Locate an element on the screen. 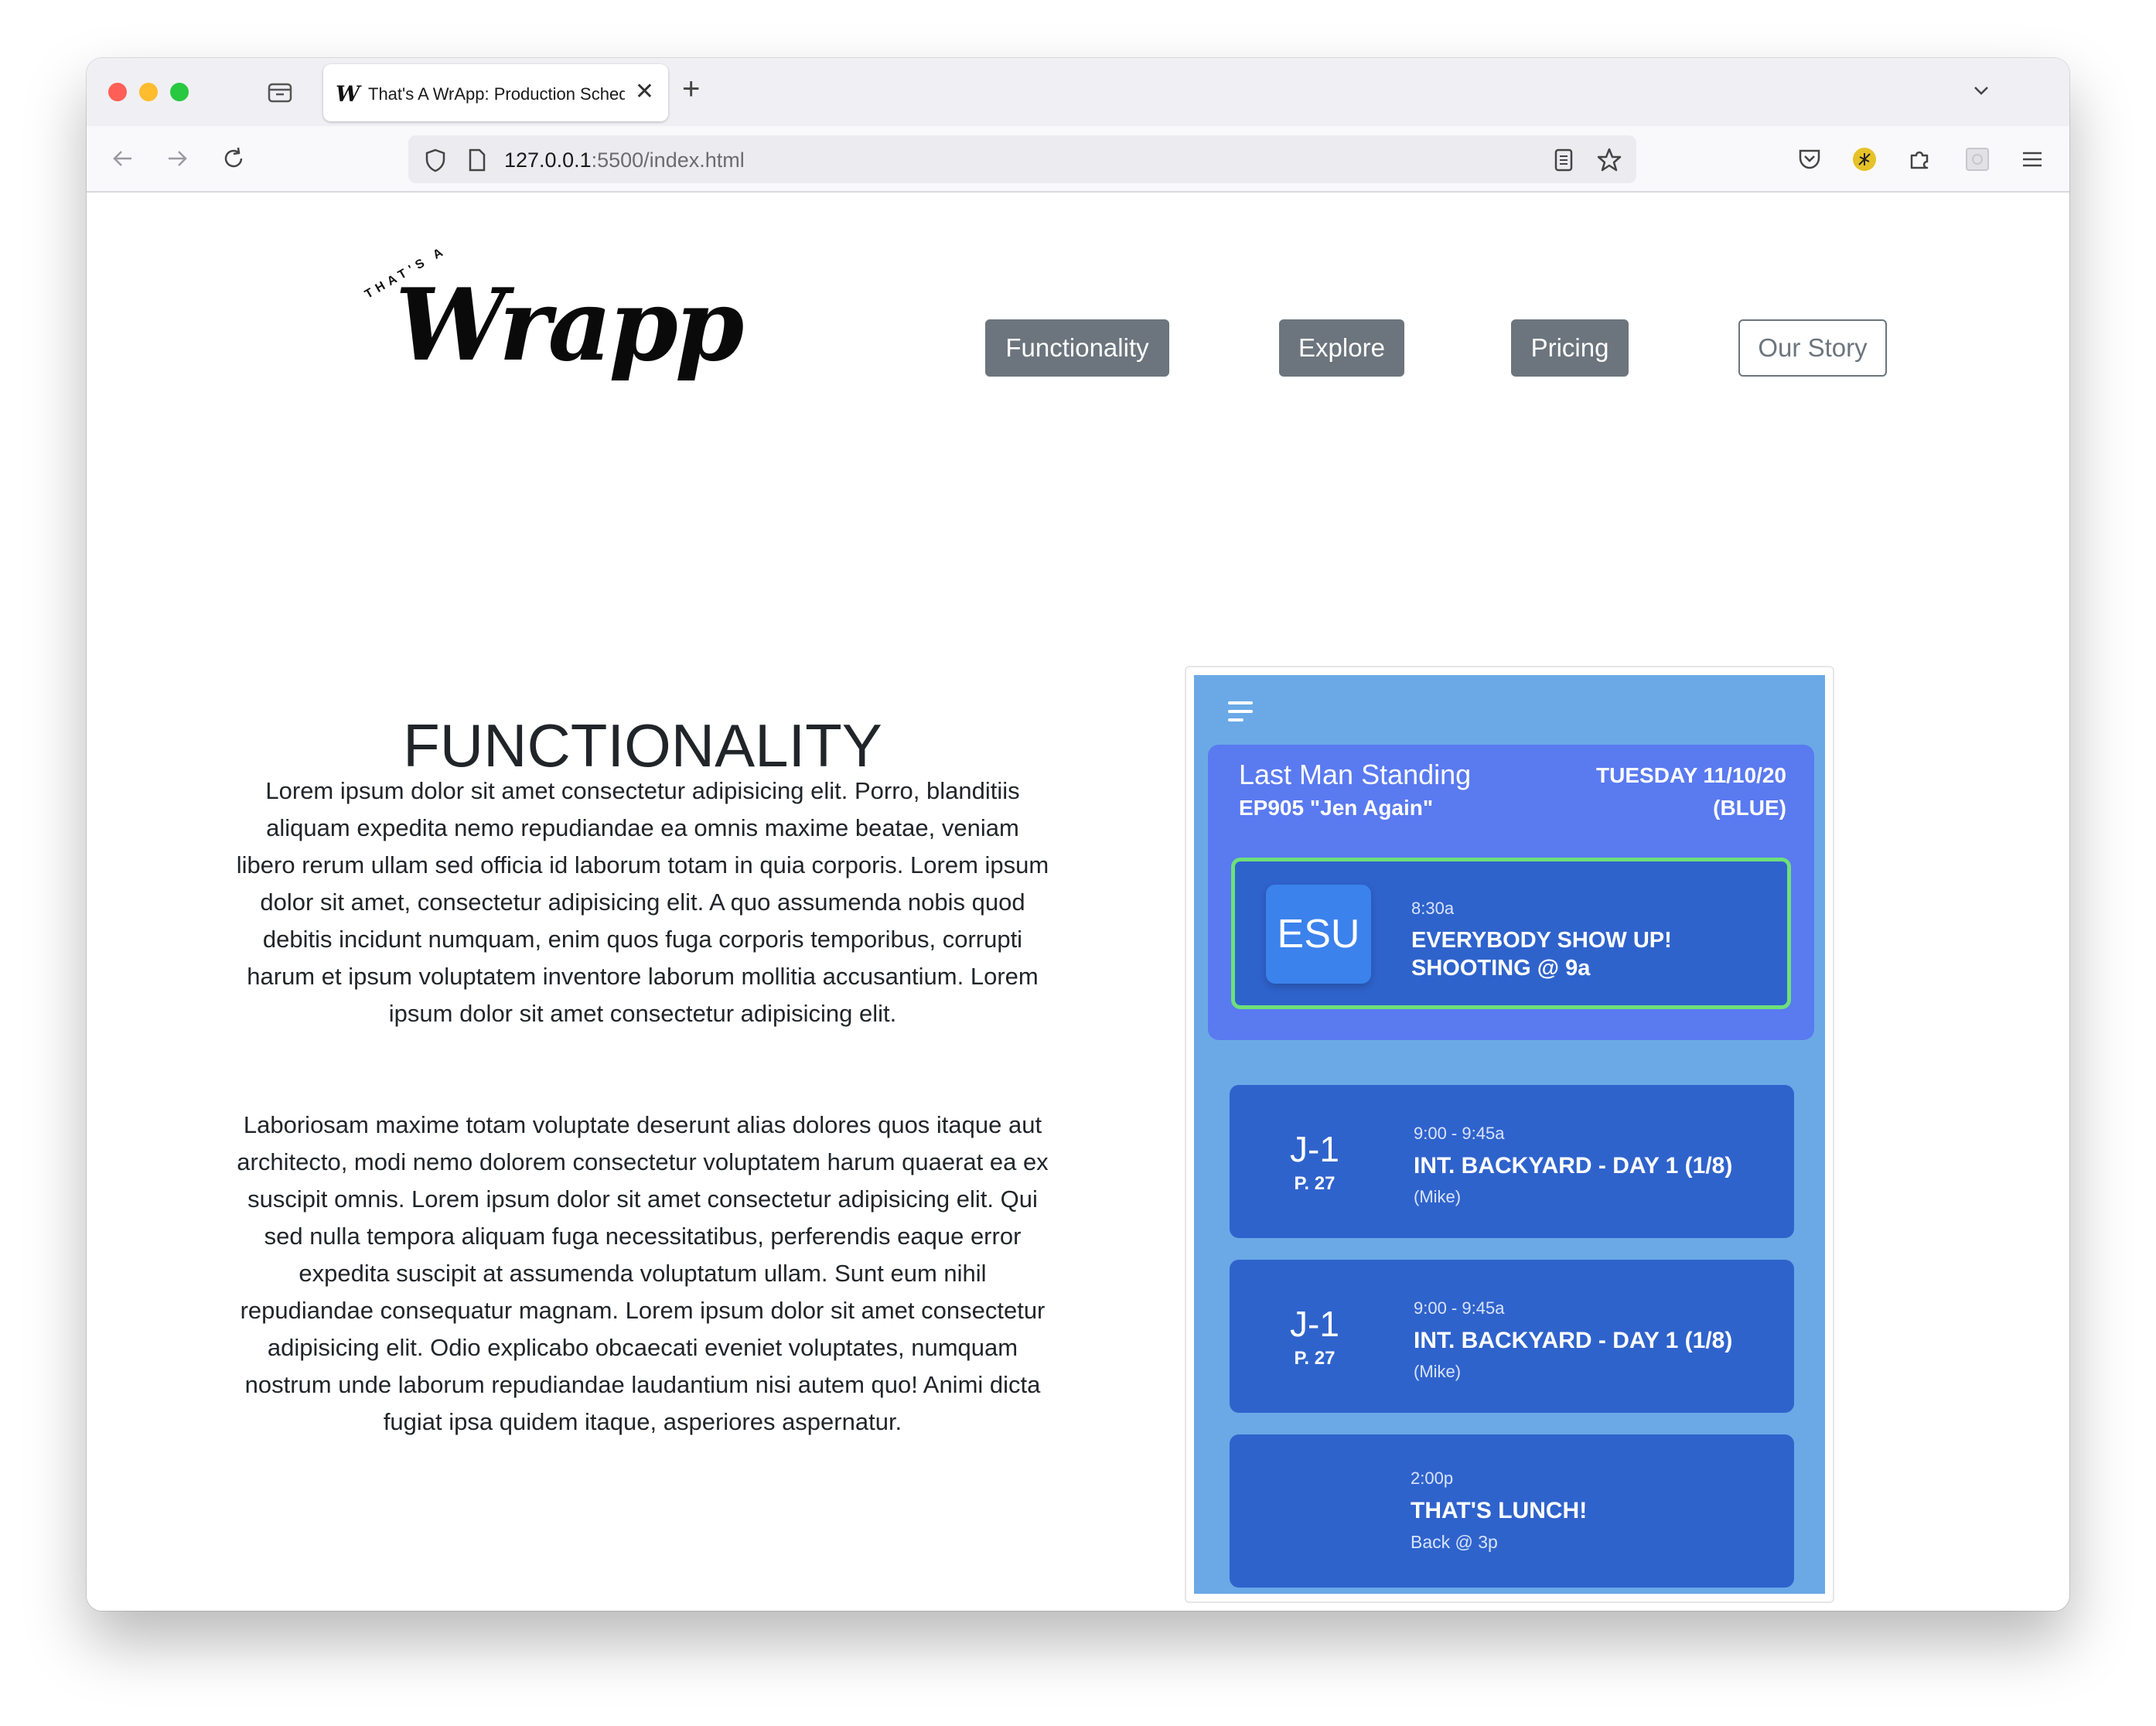 Image resolution: width=2156 pixels, height=1726 pixels. zoom-window-button is located at coordinates (179, 92).